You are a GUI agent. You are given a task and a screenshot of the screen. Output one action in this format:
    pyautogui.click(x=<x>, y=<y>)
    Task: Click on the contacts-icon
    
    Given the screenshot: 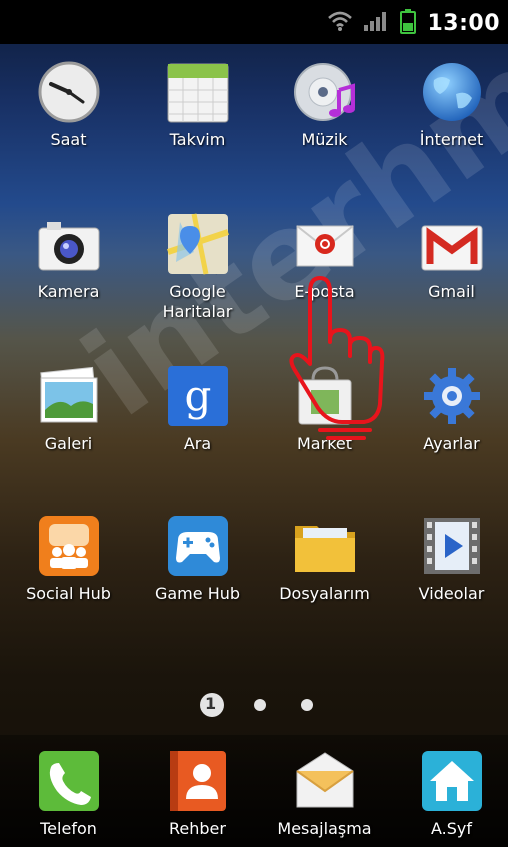 What is the action you would take?
    pyautogui.click(x=198, y=781)
    